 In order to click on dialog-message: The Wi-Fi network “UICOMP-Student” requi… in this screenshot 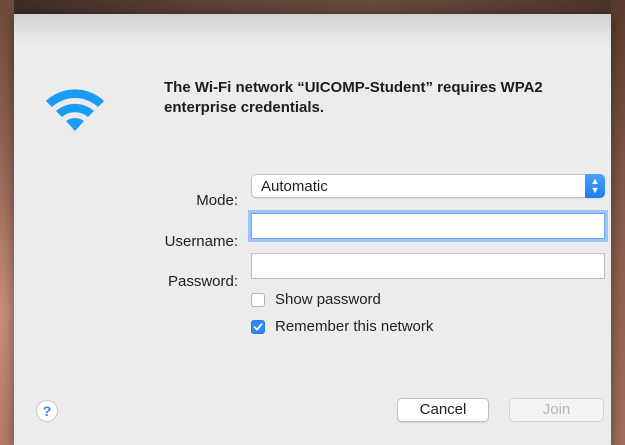, I will do `click(353, 97)`.